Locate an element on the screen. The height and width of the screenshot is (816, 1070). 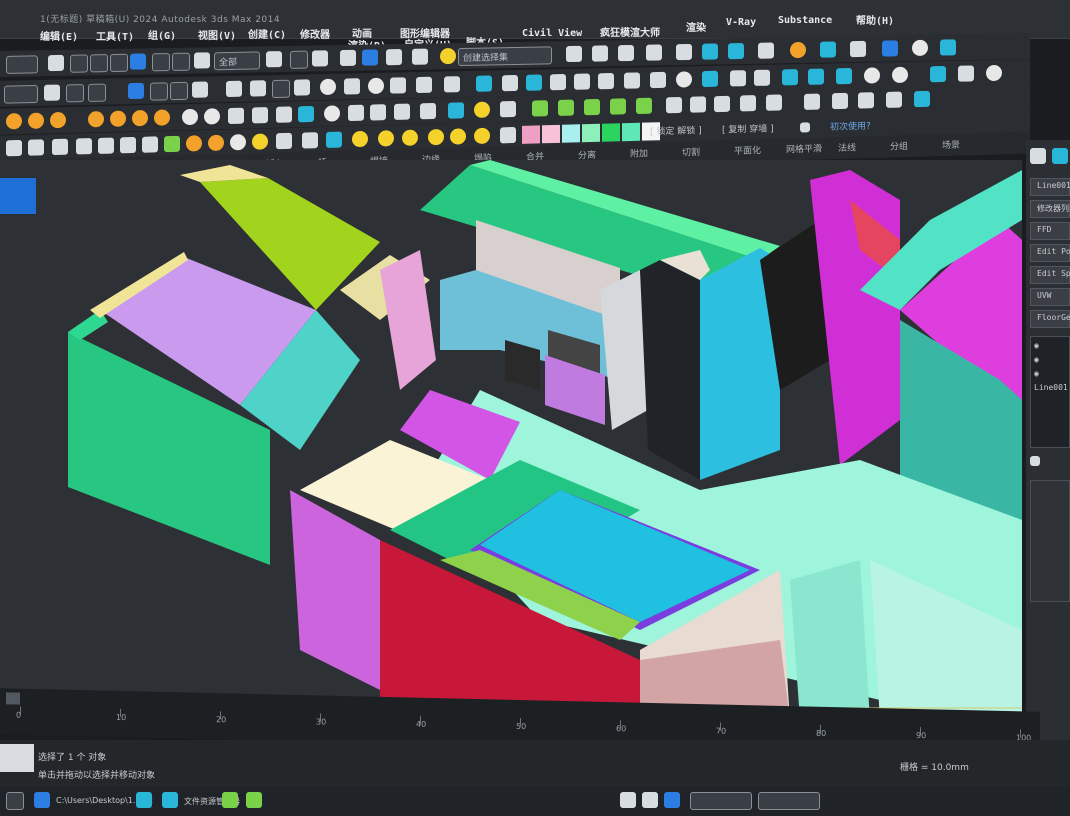
list-icon is located at coordinates (966, 73).